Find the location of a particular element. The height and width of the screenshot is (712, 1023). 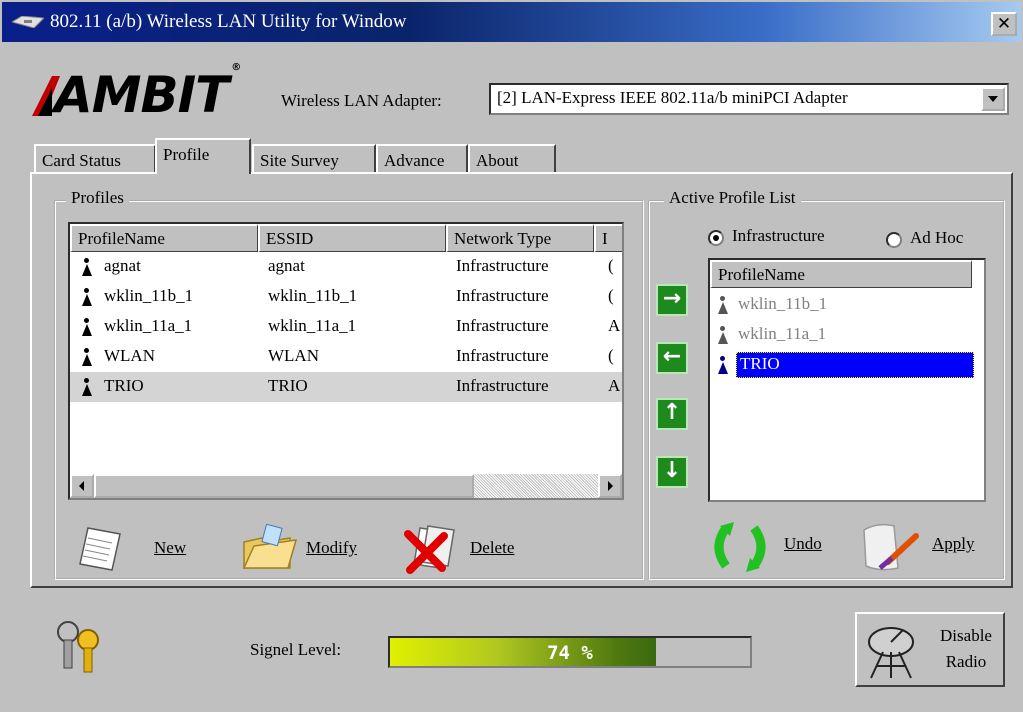

refresh-arrows-icon is located at coordinates (740, 547).